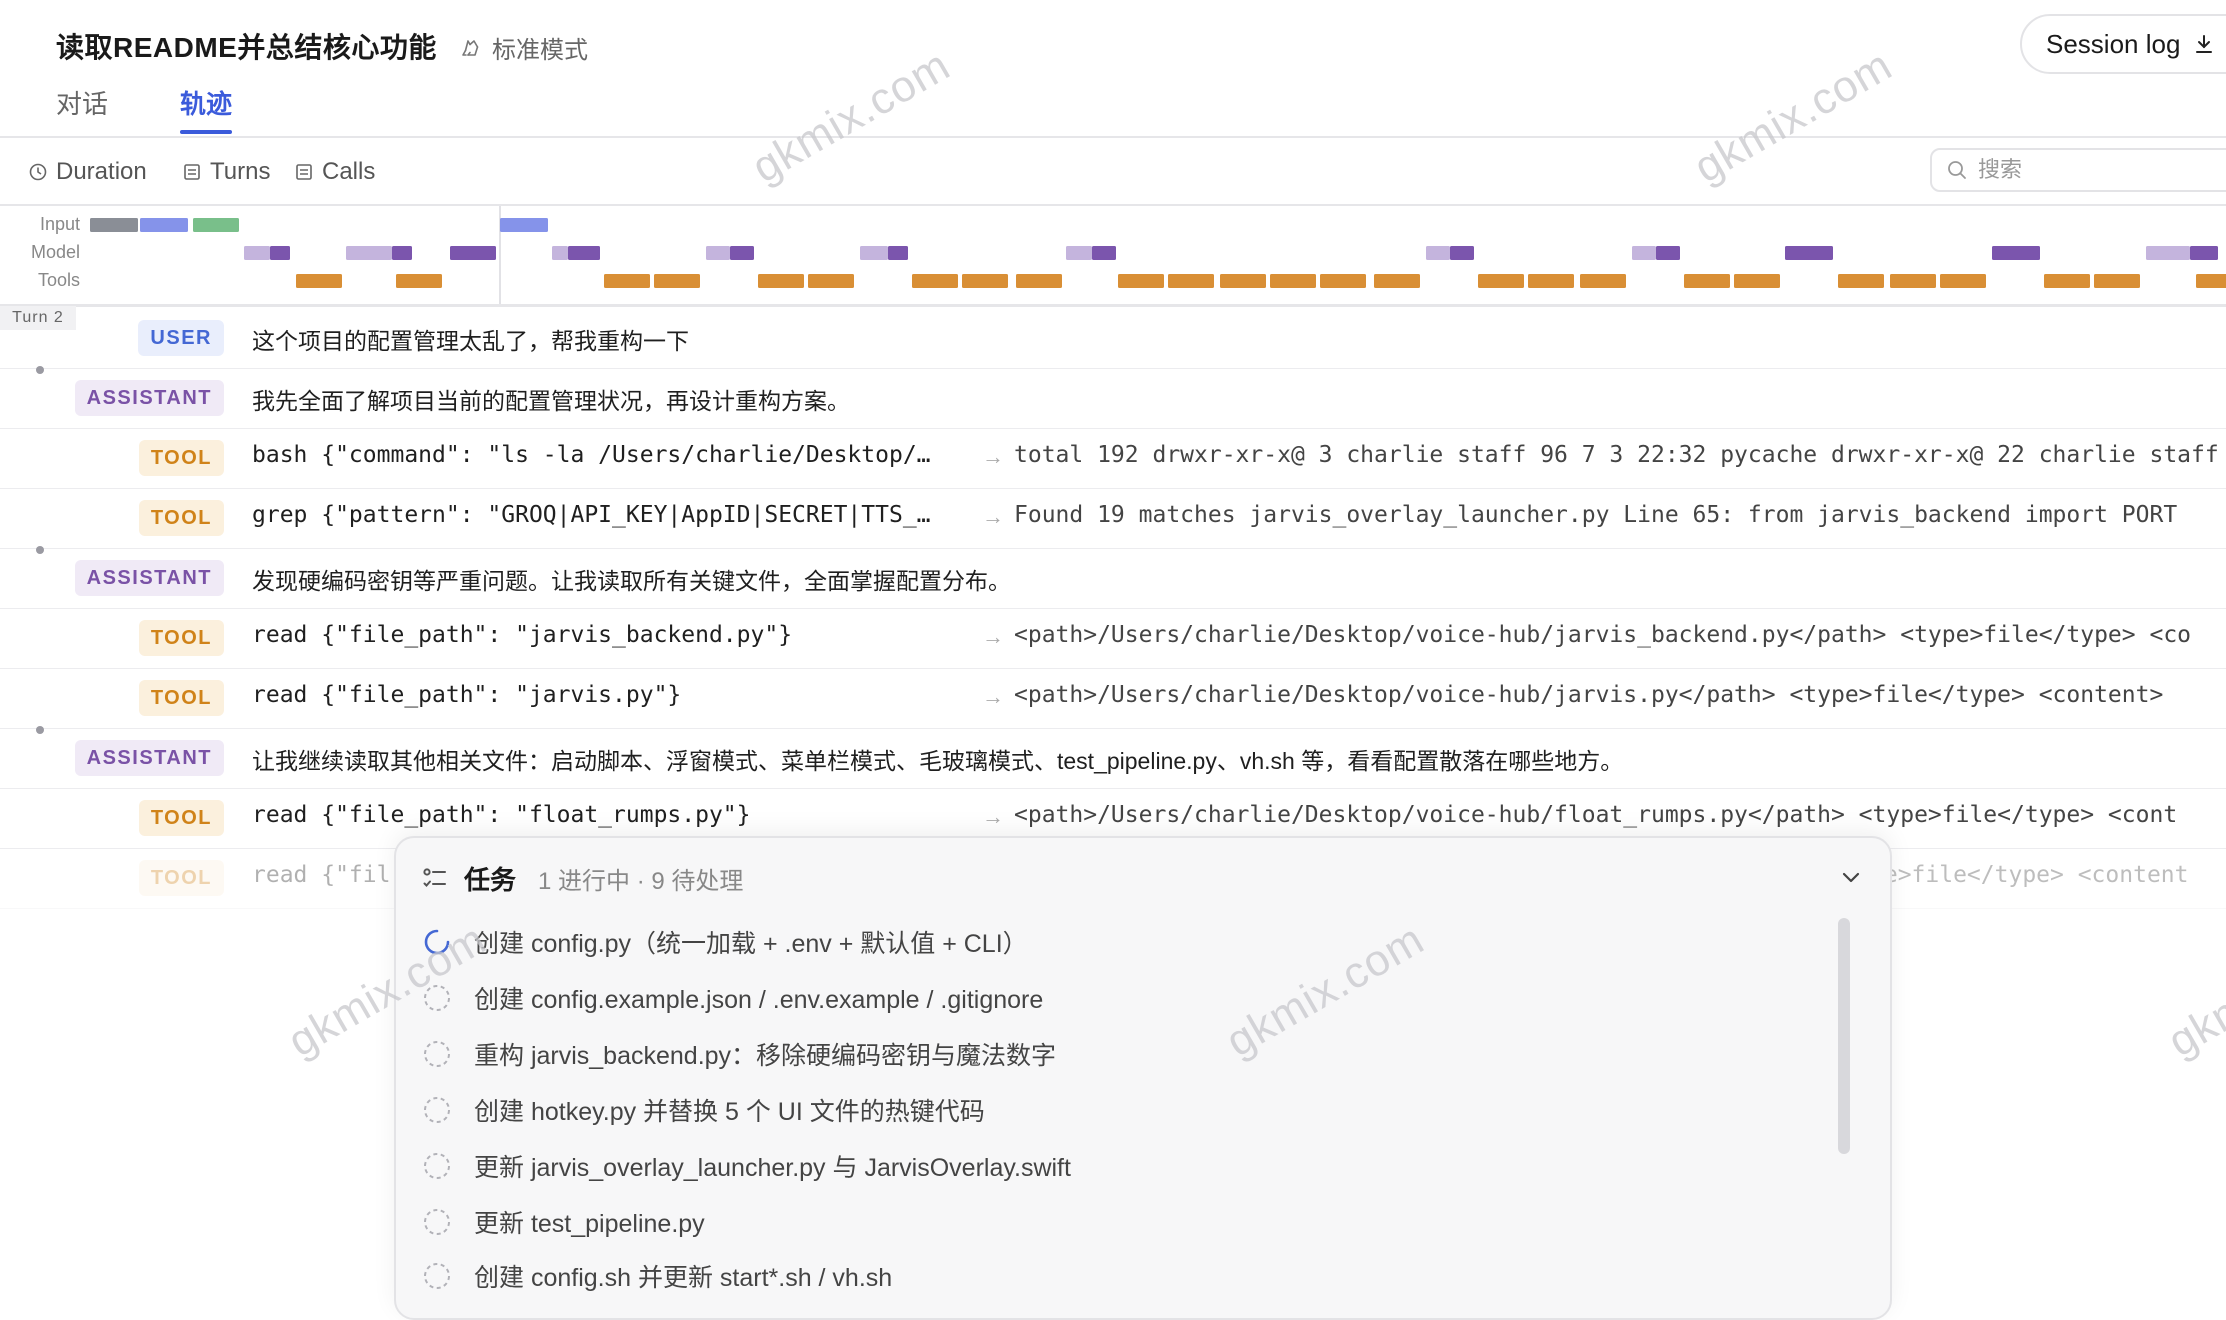 The width and height of the screenshot is (2226, 1320). I want to click on turns-toggle: Turns, so click(226, 172).